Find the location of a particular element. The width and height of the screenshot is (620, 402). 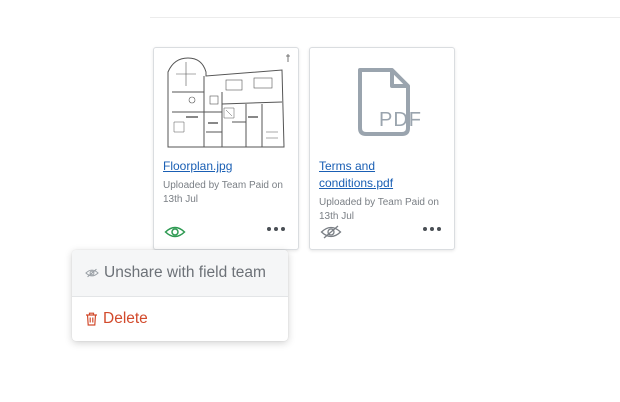

unshare-menu-item: Unshare with field team is located at coordinates (180, 273).